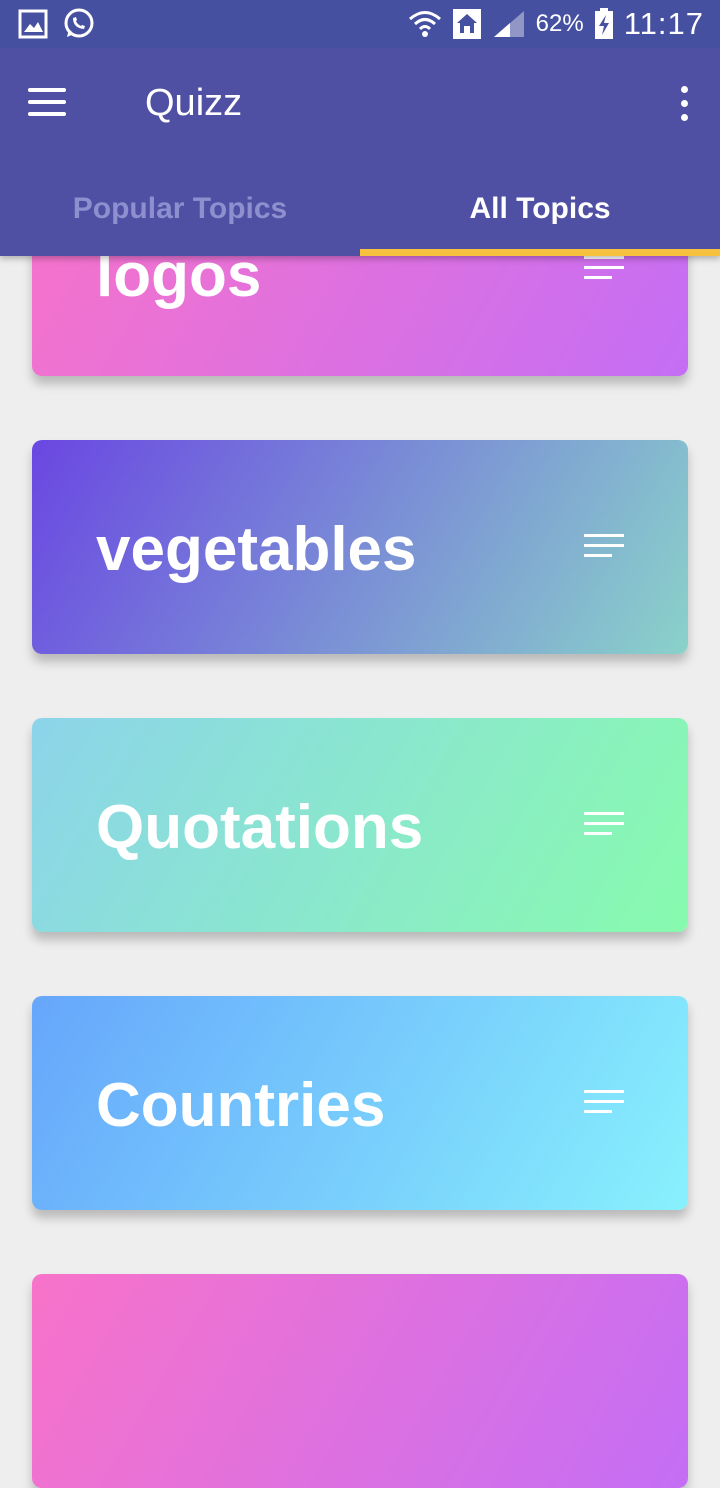 This screenshot has width=720, height=1488. I want to click on status-bar-system: 62% 11:17, so click(556, 24).